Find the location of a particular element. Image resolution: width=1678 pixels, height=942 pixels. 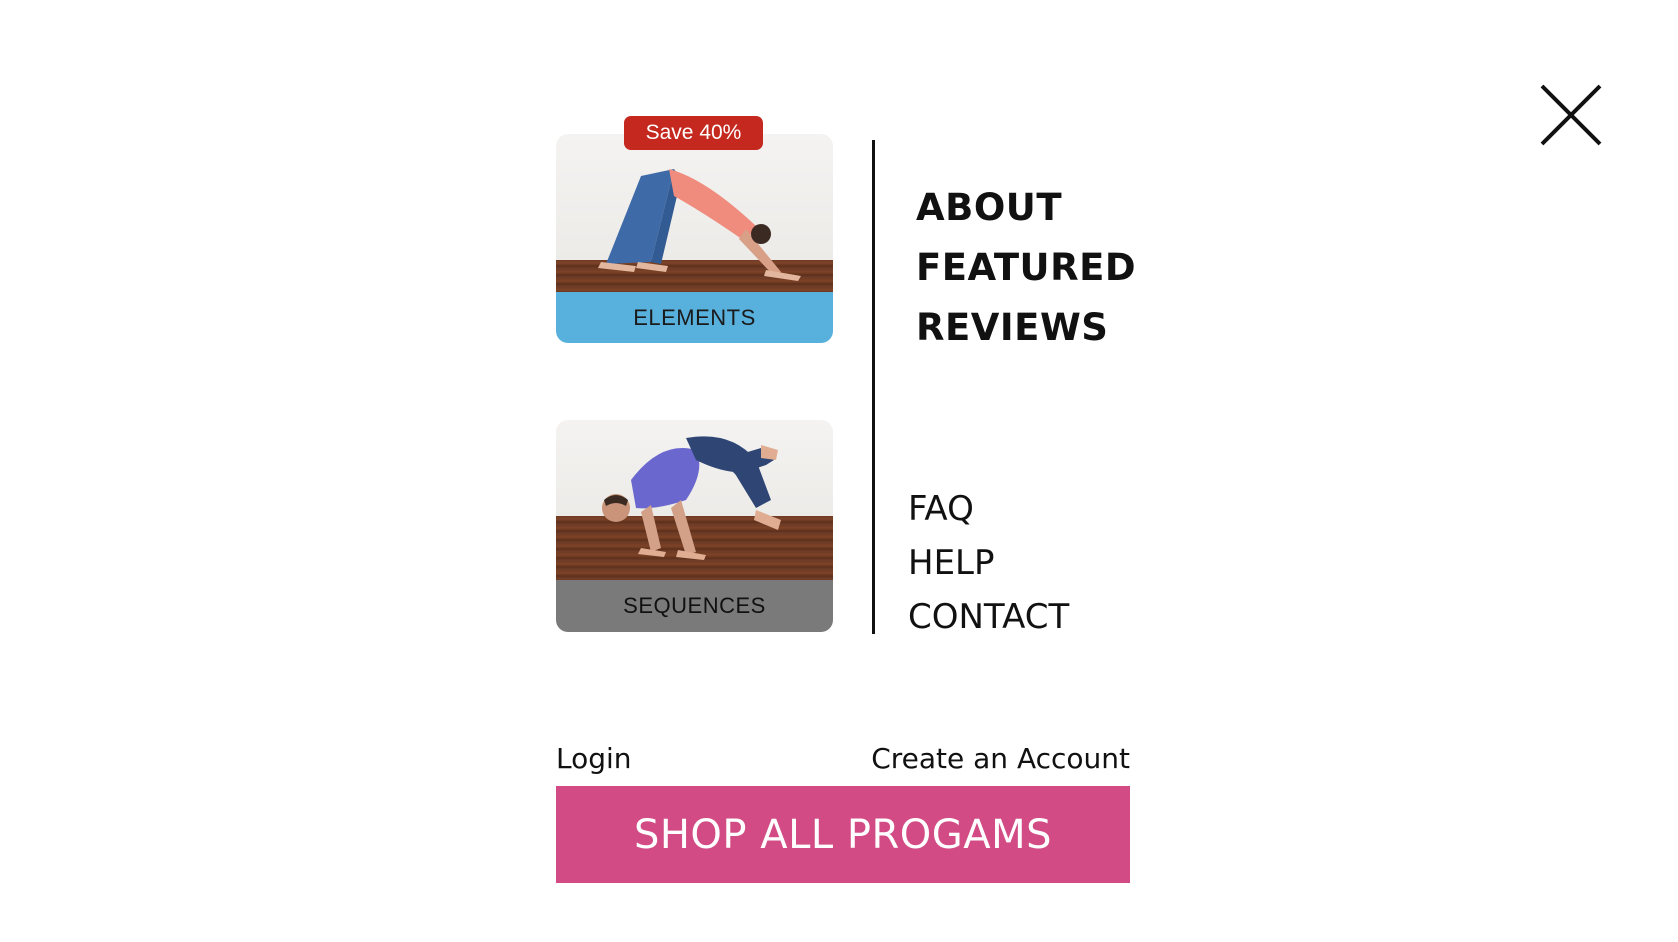

nav-link-featured: FEATURED is located at coordinates (1026, 268).